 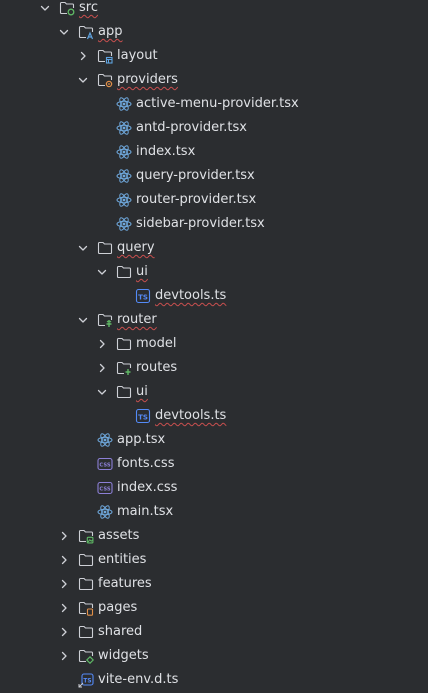 I want to click on tree-file-active-menu-provider-tsx: active-menu-provider.tsx, so click(x=214, y=104).